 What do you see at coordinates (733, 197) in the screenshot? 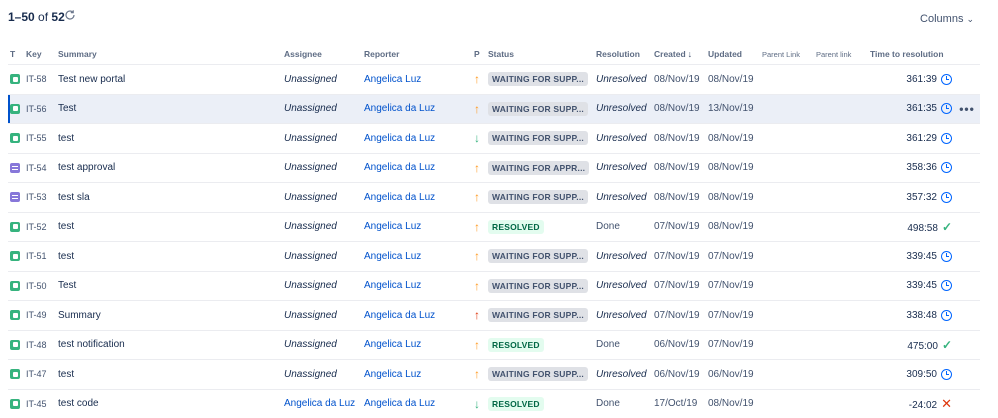
I see `issue-updated: 08/Nov/19` at bounding box center [733, 197].